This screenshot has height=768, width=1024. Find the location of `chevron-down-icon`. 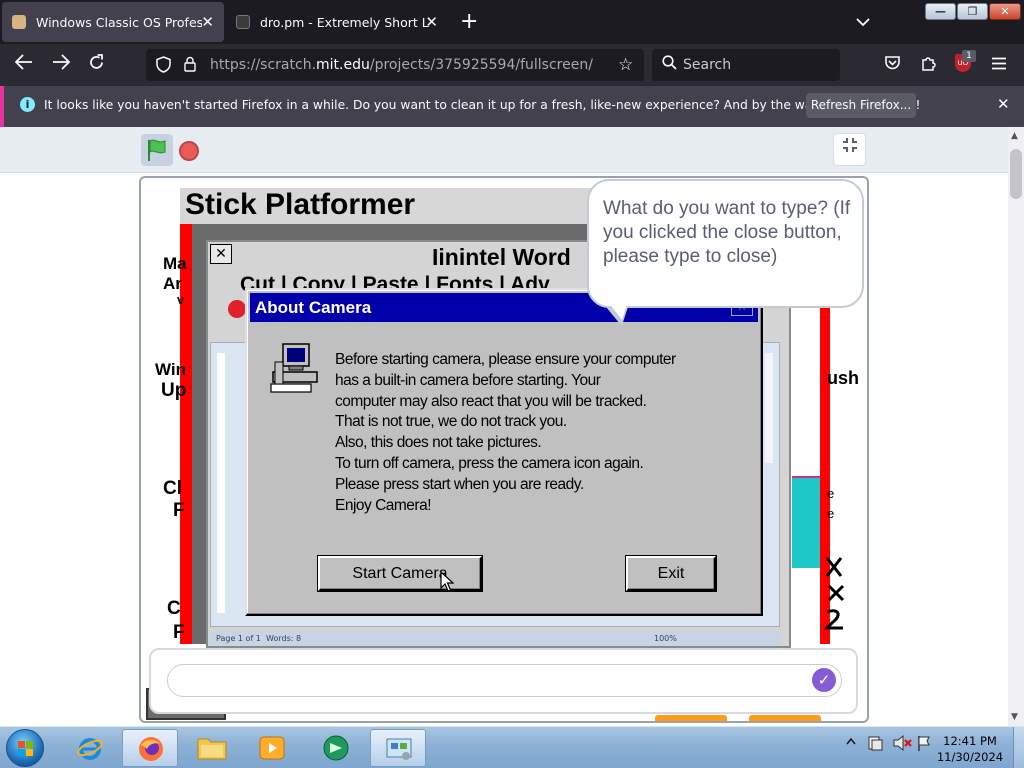

chevron-down-icon is located at coordinates (863, 21).